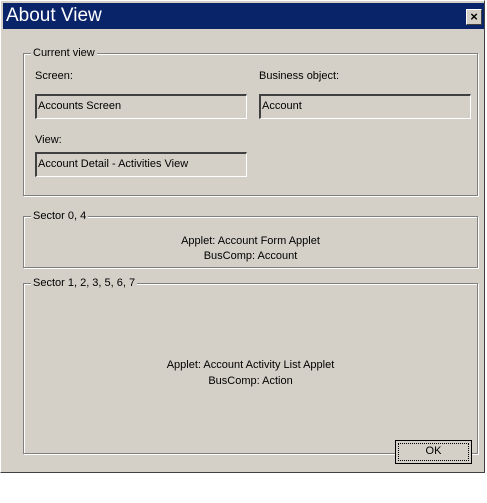 Image resolution: width=487 pixels, height=503 pixels. I want to click on close-button: ×, so click(474, 17).